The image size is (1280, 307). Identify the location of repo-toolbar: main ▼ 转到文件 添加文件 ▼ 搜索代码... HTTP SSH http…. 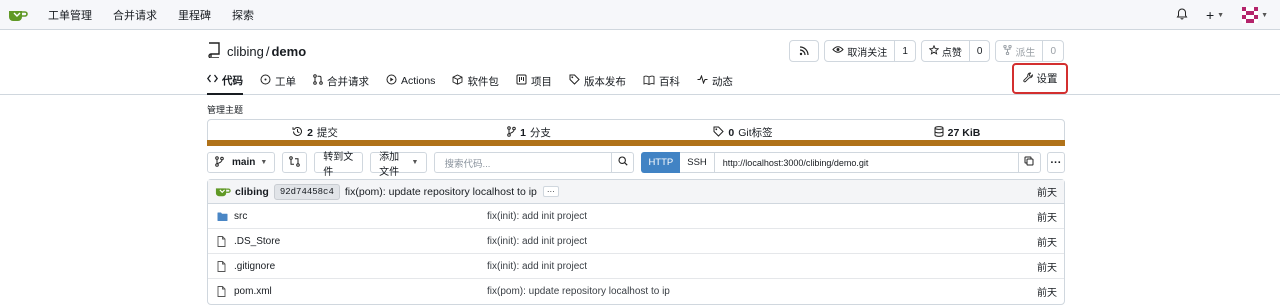
(636, 165).